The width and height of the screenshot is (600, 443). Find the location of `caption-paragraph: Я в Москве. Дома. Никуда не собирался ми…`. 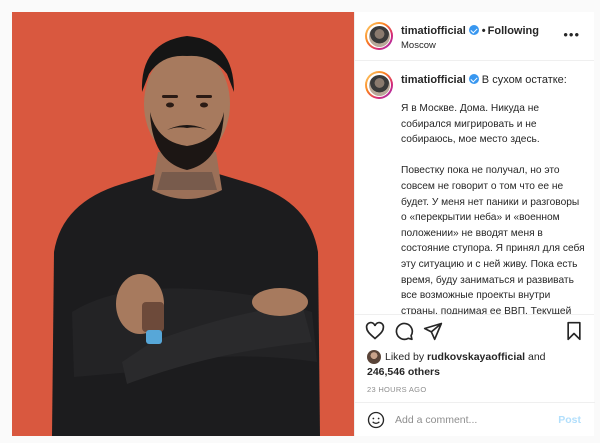

caption-paragraph: Я в Москве. Дома. Никуда не собирался ми… is located at coordinates (470, 124).